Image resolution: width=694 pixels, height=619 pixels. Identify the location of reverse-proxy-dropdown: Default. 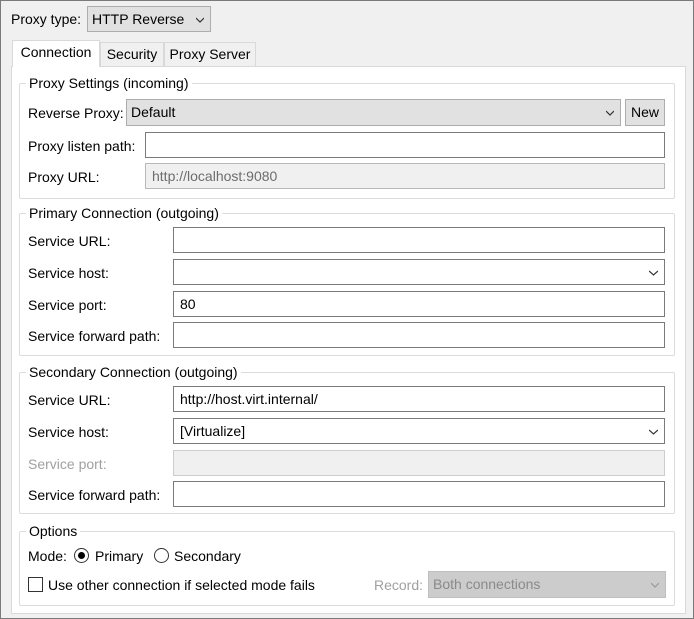
(373, 112).